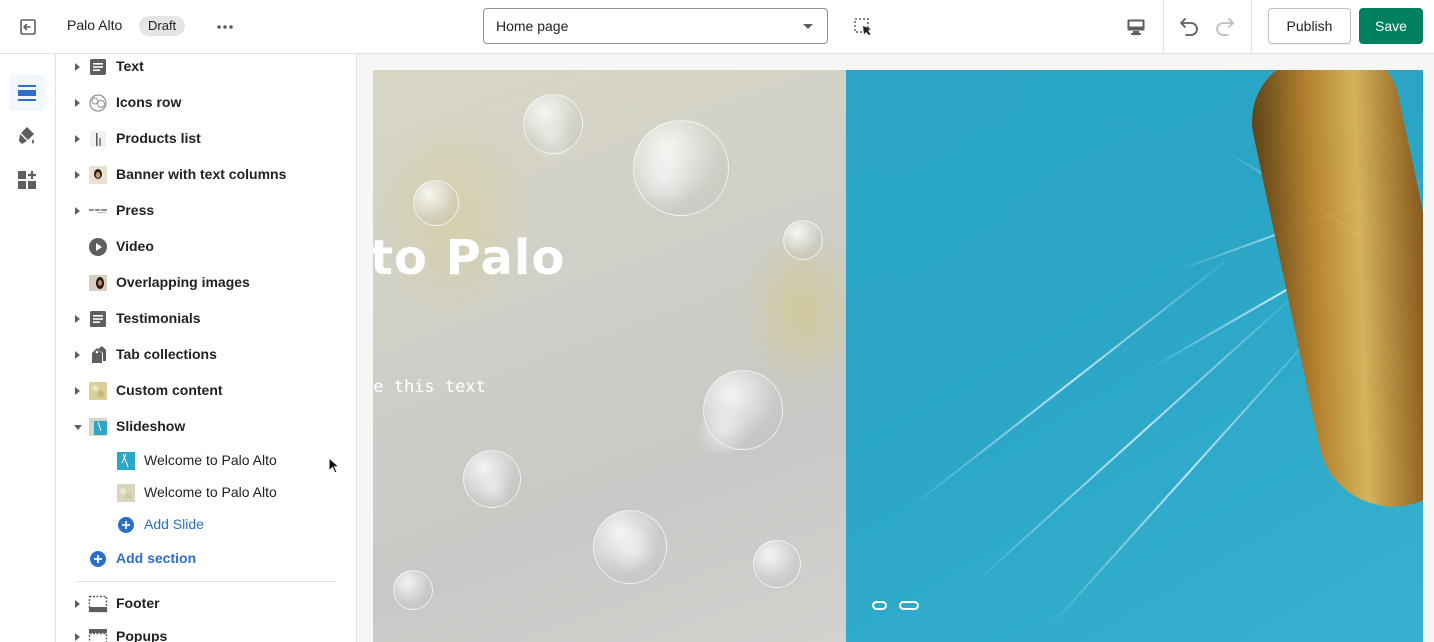  I want to click on section-label: Icons row, so click(149, 102).